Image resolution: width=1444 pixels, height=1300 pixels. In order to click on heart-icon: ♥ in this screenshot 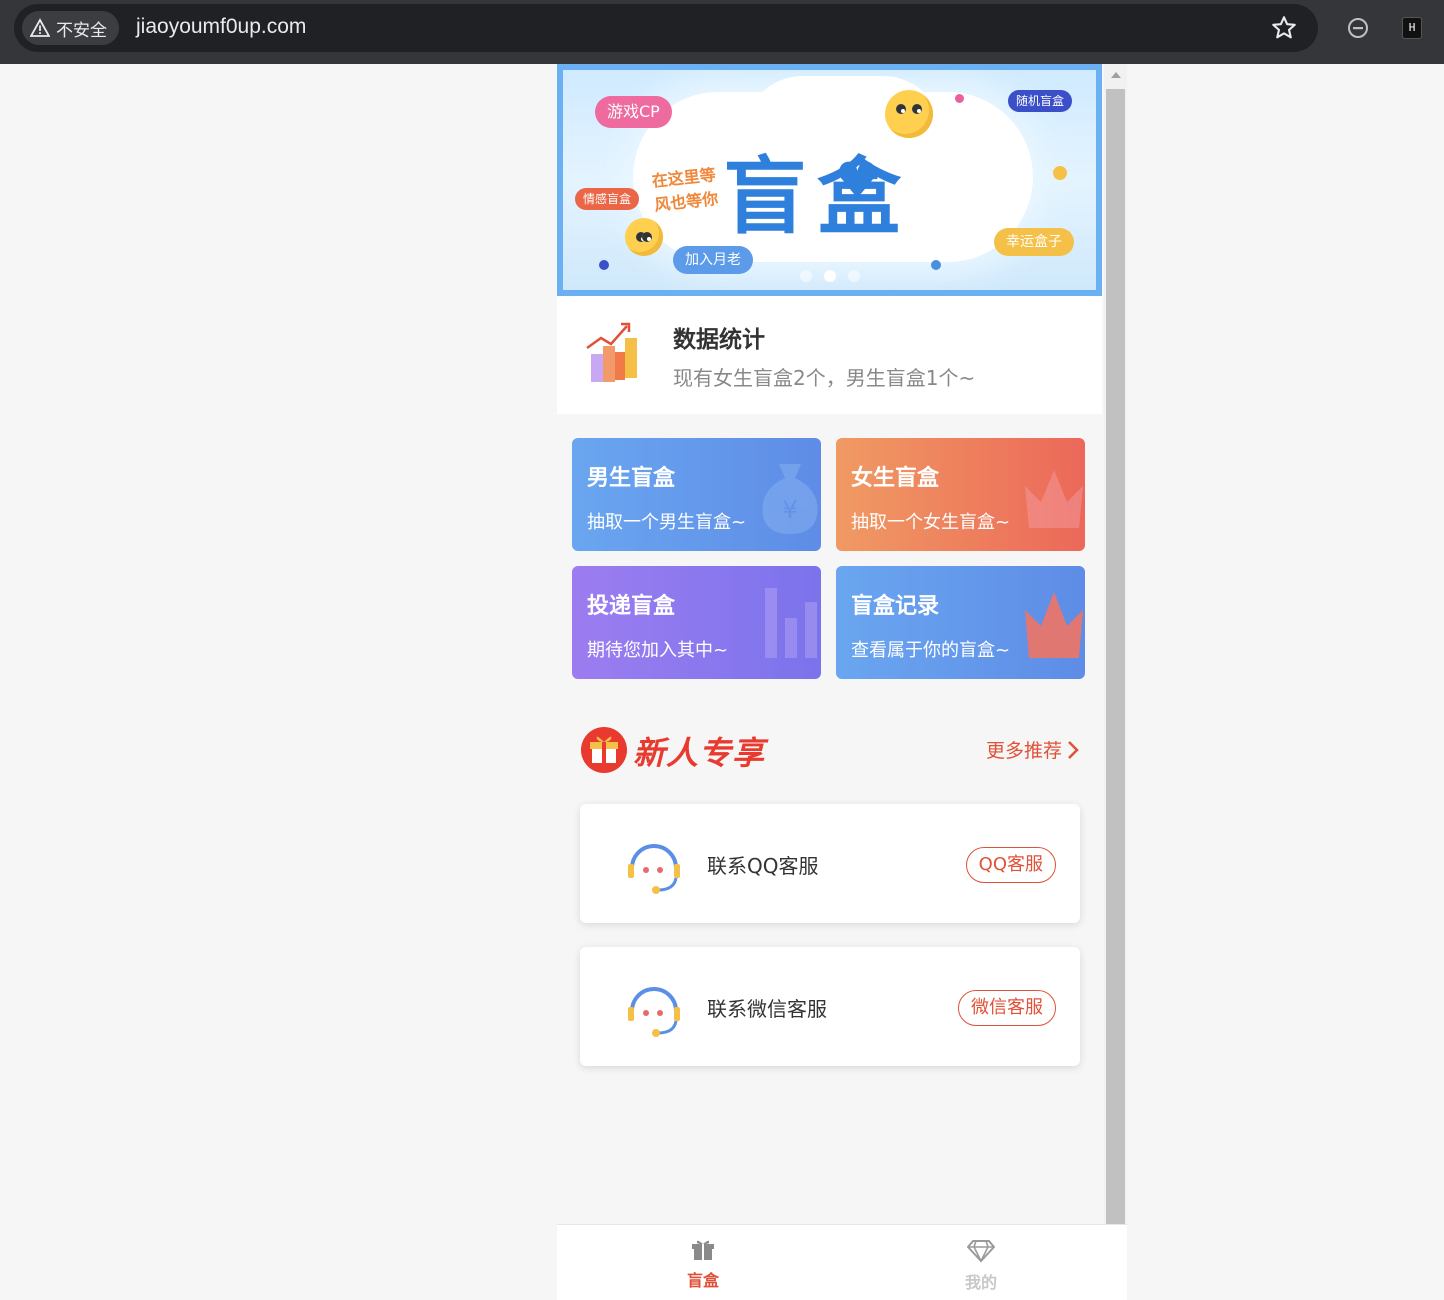, I will do `click(857, 181)`.